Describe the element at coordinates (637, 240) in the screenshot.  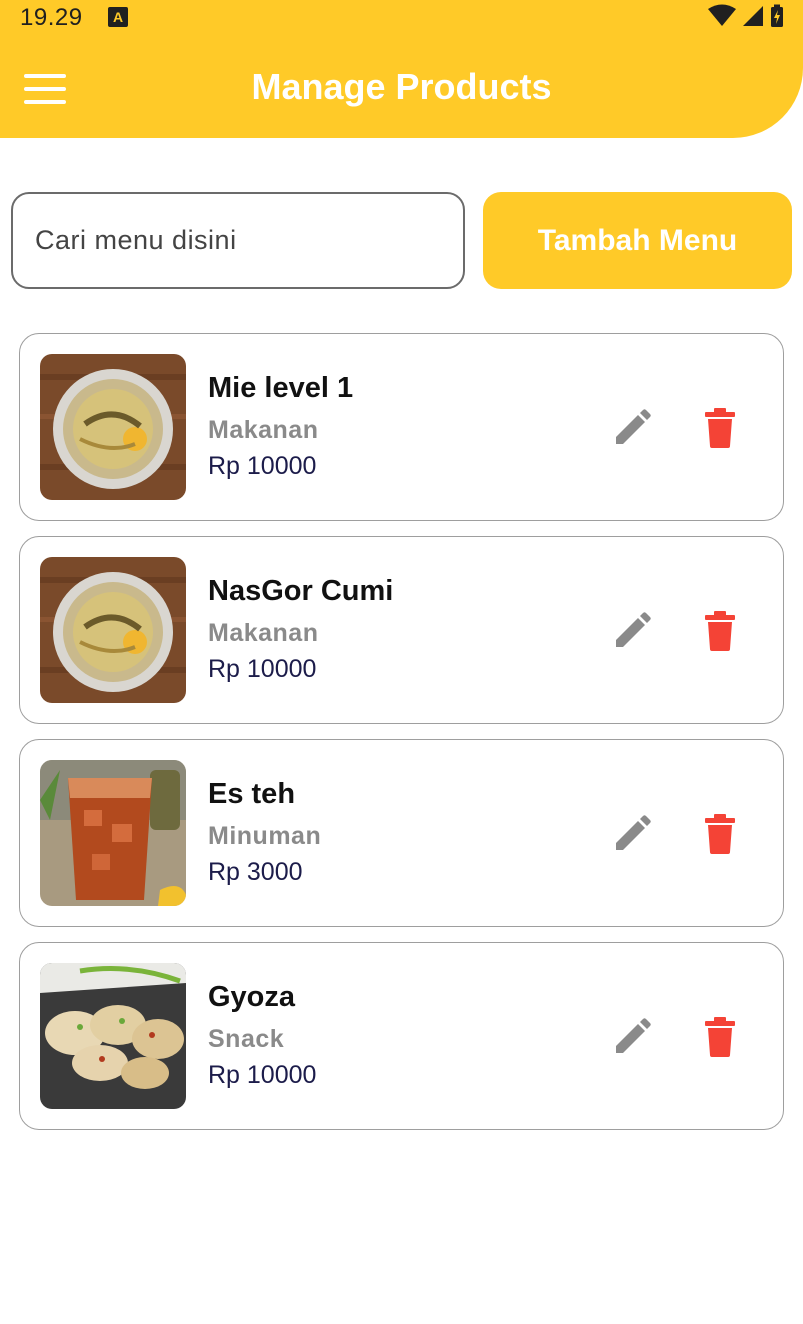
I see `add-menu-button: Tambah Menu` at that location.